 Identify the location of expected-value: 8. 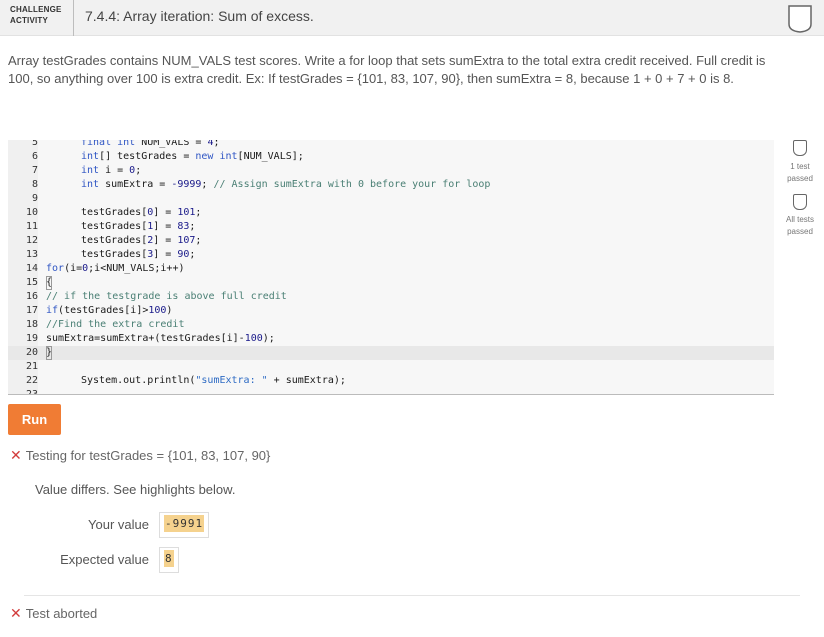
(169, 558).